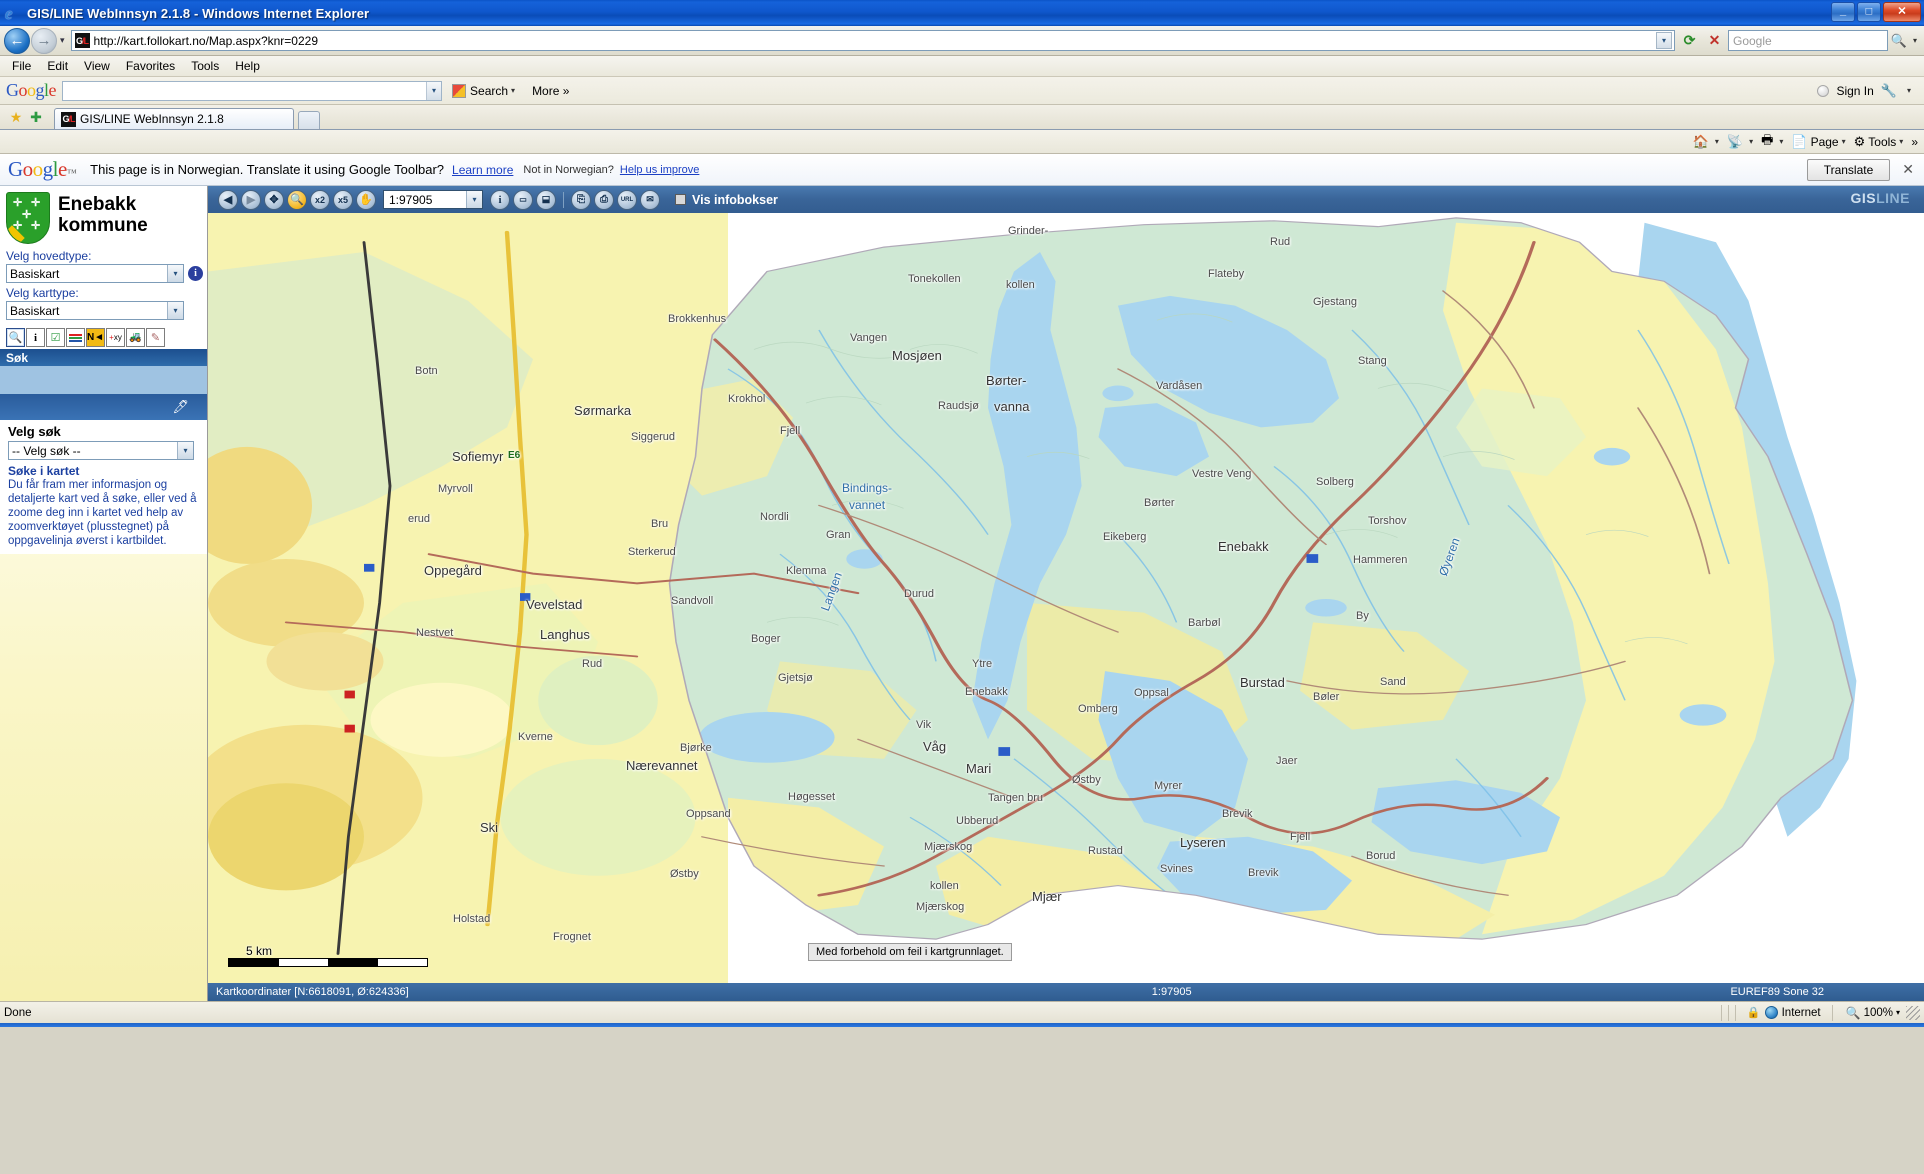 The width and height of the screenshot is (1924, 1174). I want to click on menu-item-help: Help, so click(247, 66).